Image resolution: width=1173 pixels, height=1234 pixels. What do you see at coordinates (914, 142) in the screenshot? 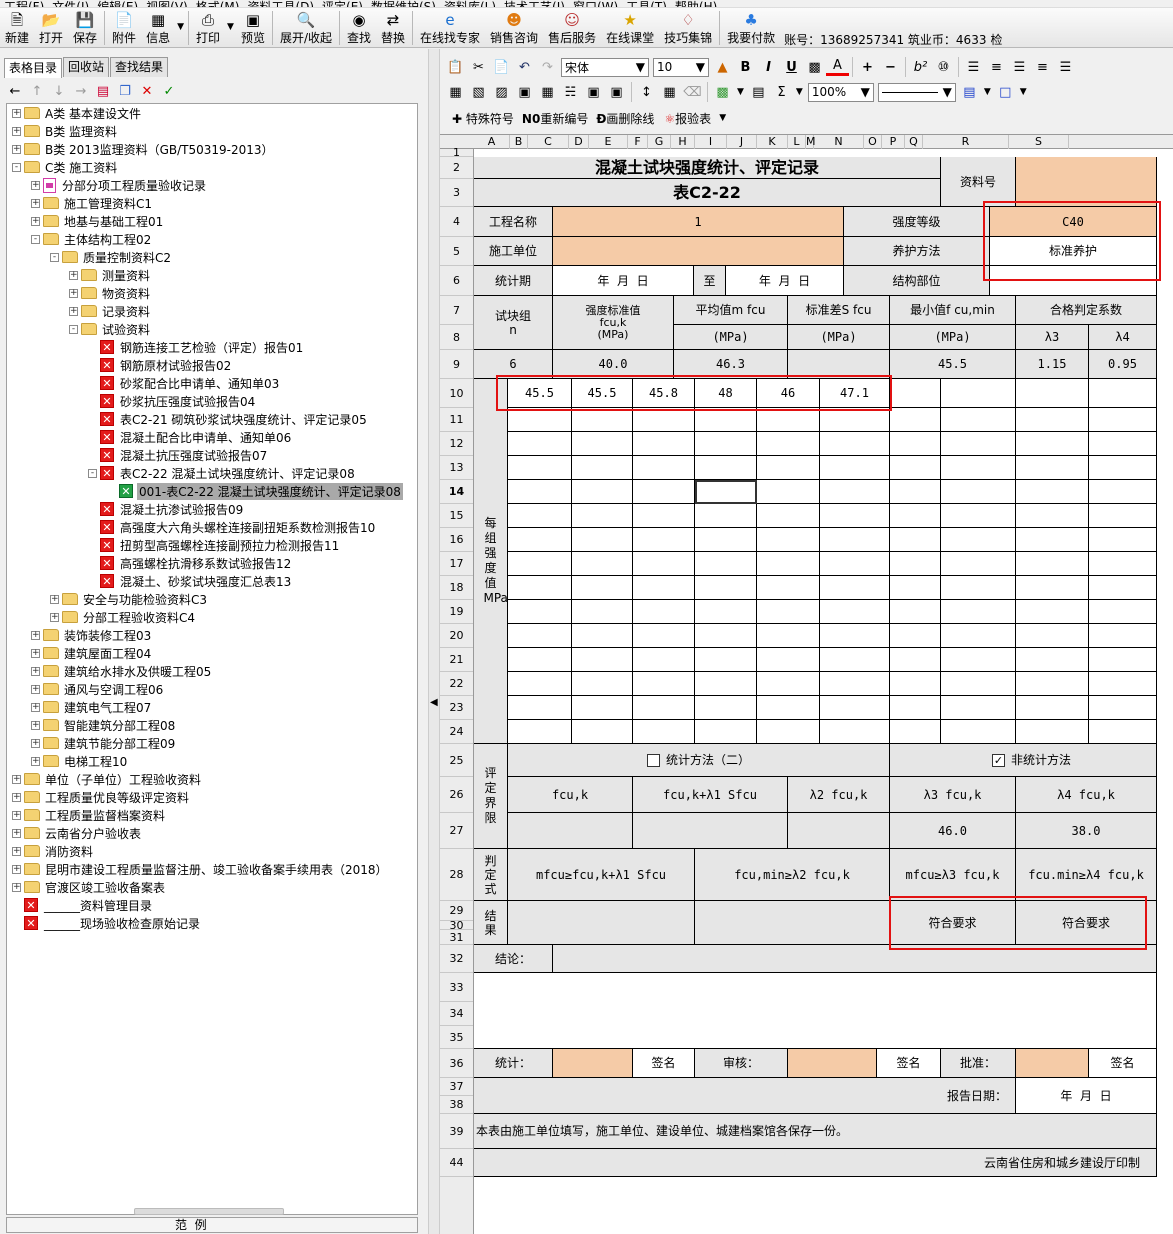
I see `column-header-cell: Q` at bounding box center [914, 142].